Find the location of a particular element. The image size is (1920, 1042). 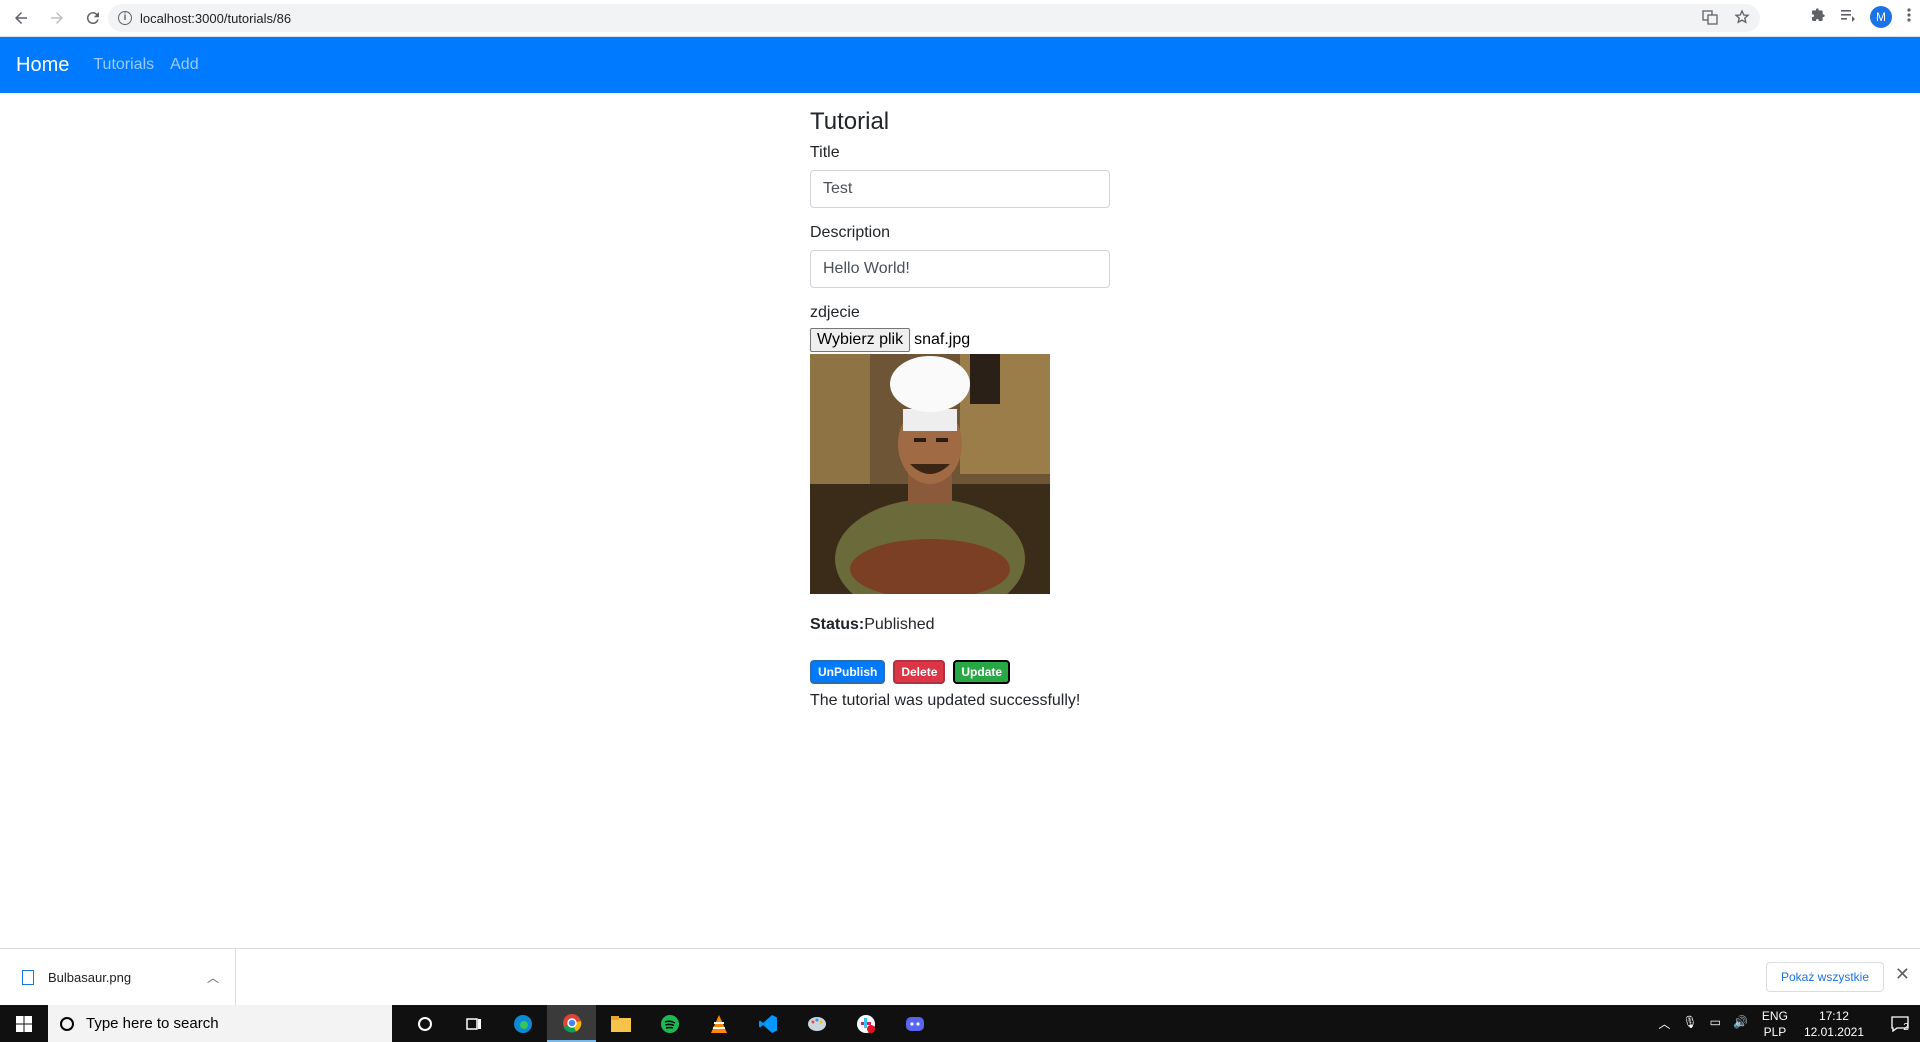

title-input is located at coordinates (960, 189).